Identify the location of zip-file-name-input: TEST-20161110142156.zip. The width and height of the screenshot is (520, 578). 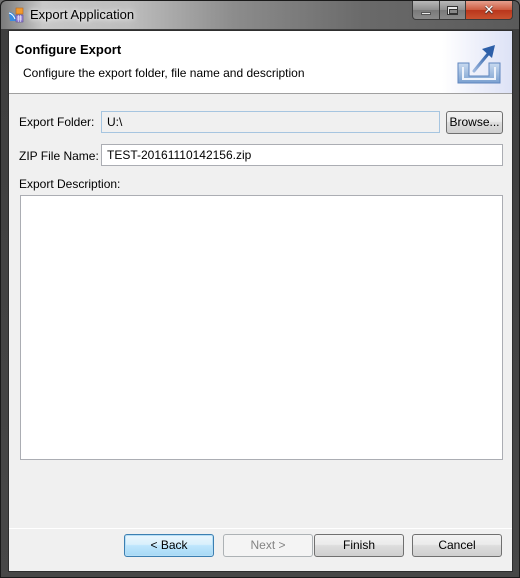
(302, 155).